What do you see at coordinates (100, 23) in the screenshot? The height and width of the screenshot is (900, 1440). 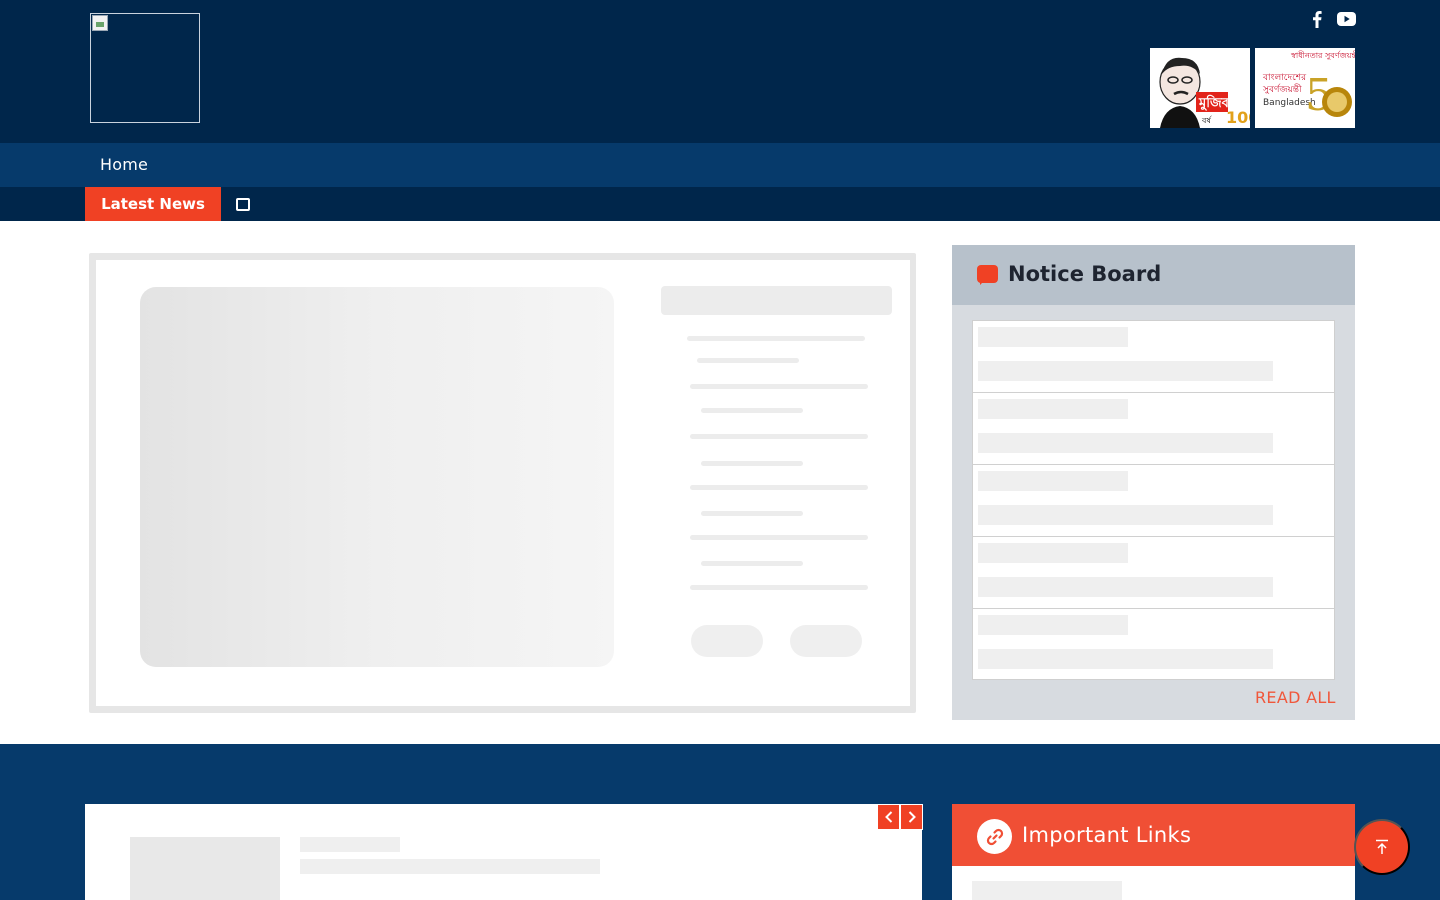 I see `broken-image-icon` at bounding box center [100, 23].